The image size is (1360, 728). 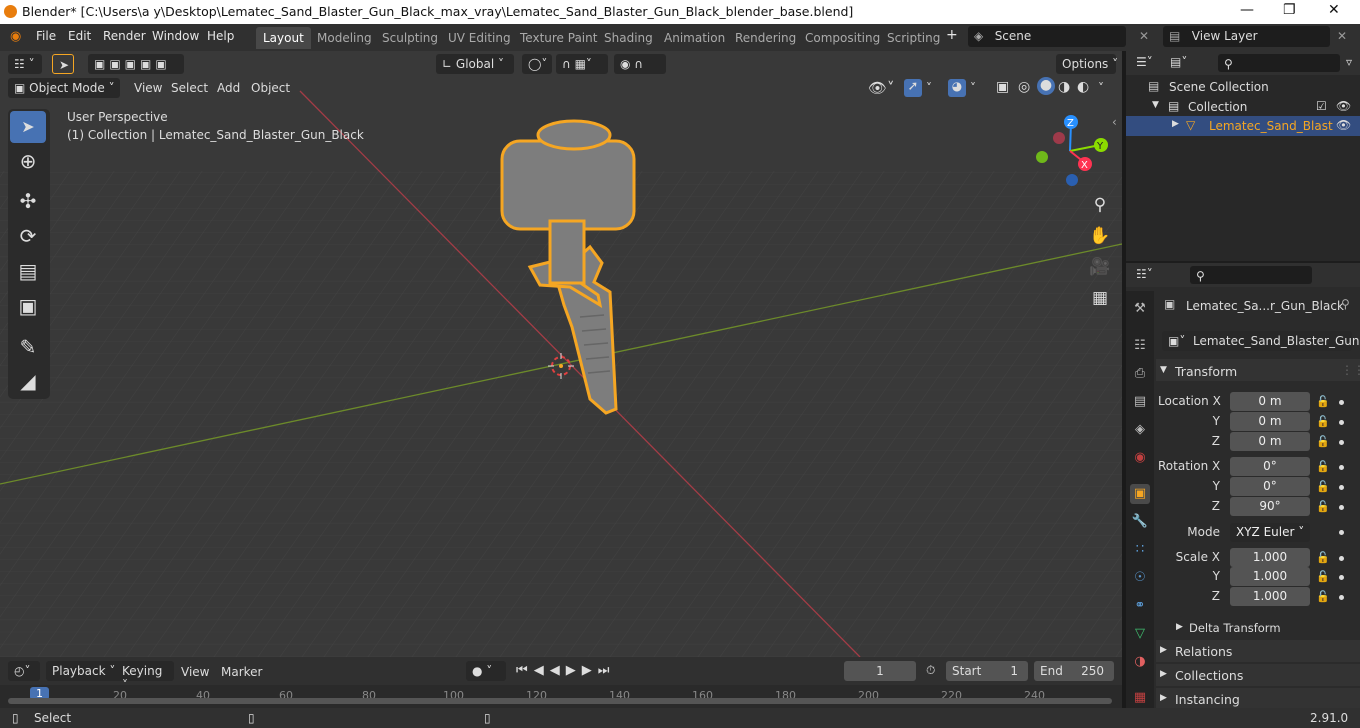 What do you see at coordinates (1140, 494) in the screenshot?
I see `object-tab-icon: ▣` at bounding box center [1140, 494].